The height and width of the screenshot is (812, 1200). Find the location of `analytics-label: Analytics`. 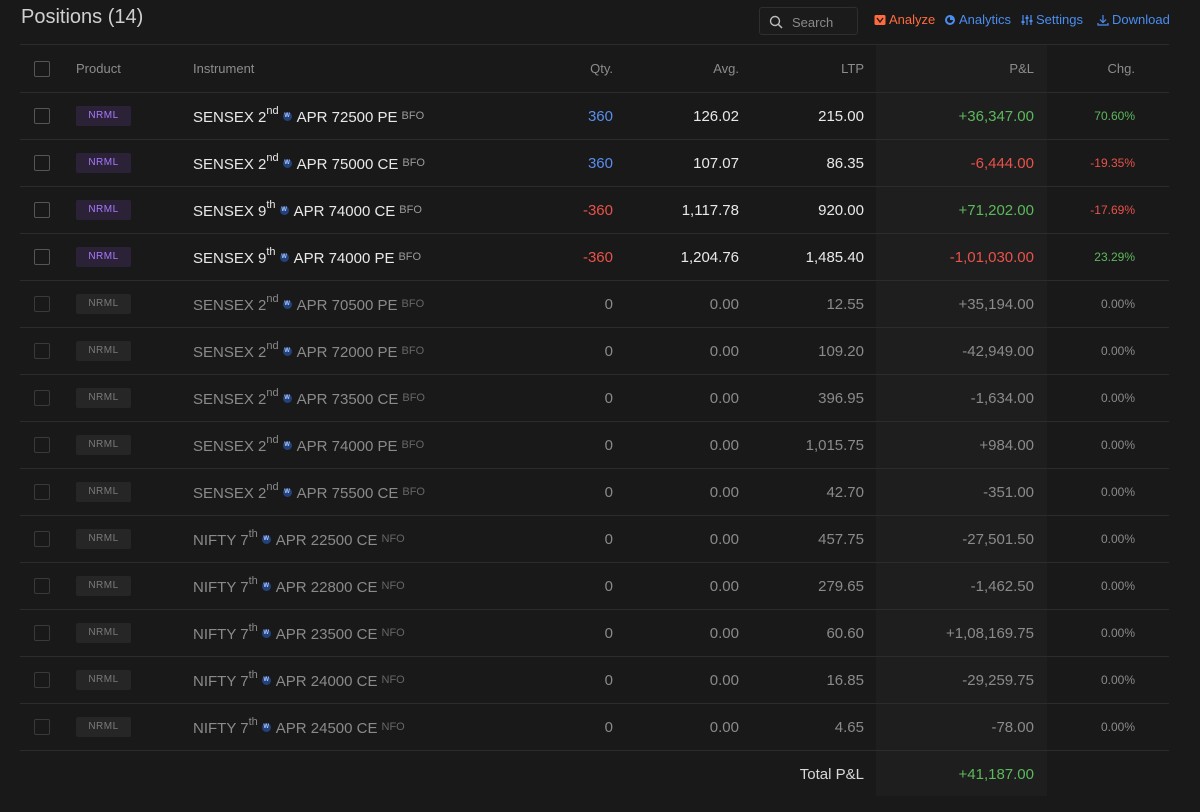

analytics-label: Analytics is located at coordinates (985, 19).